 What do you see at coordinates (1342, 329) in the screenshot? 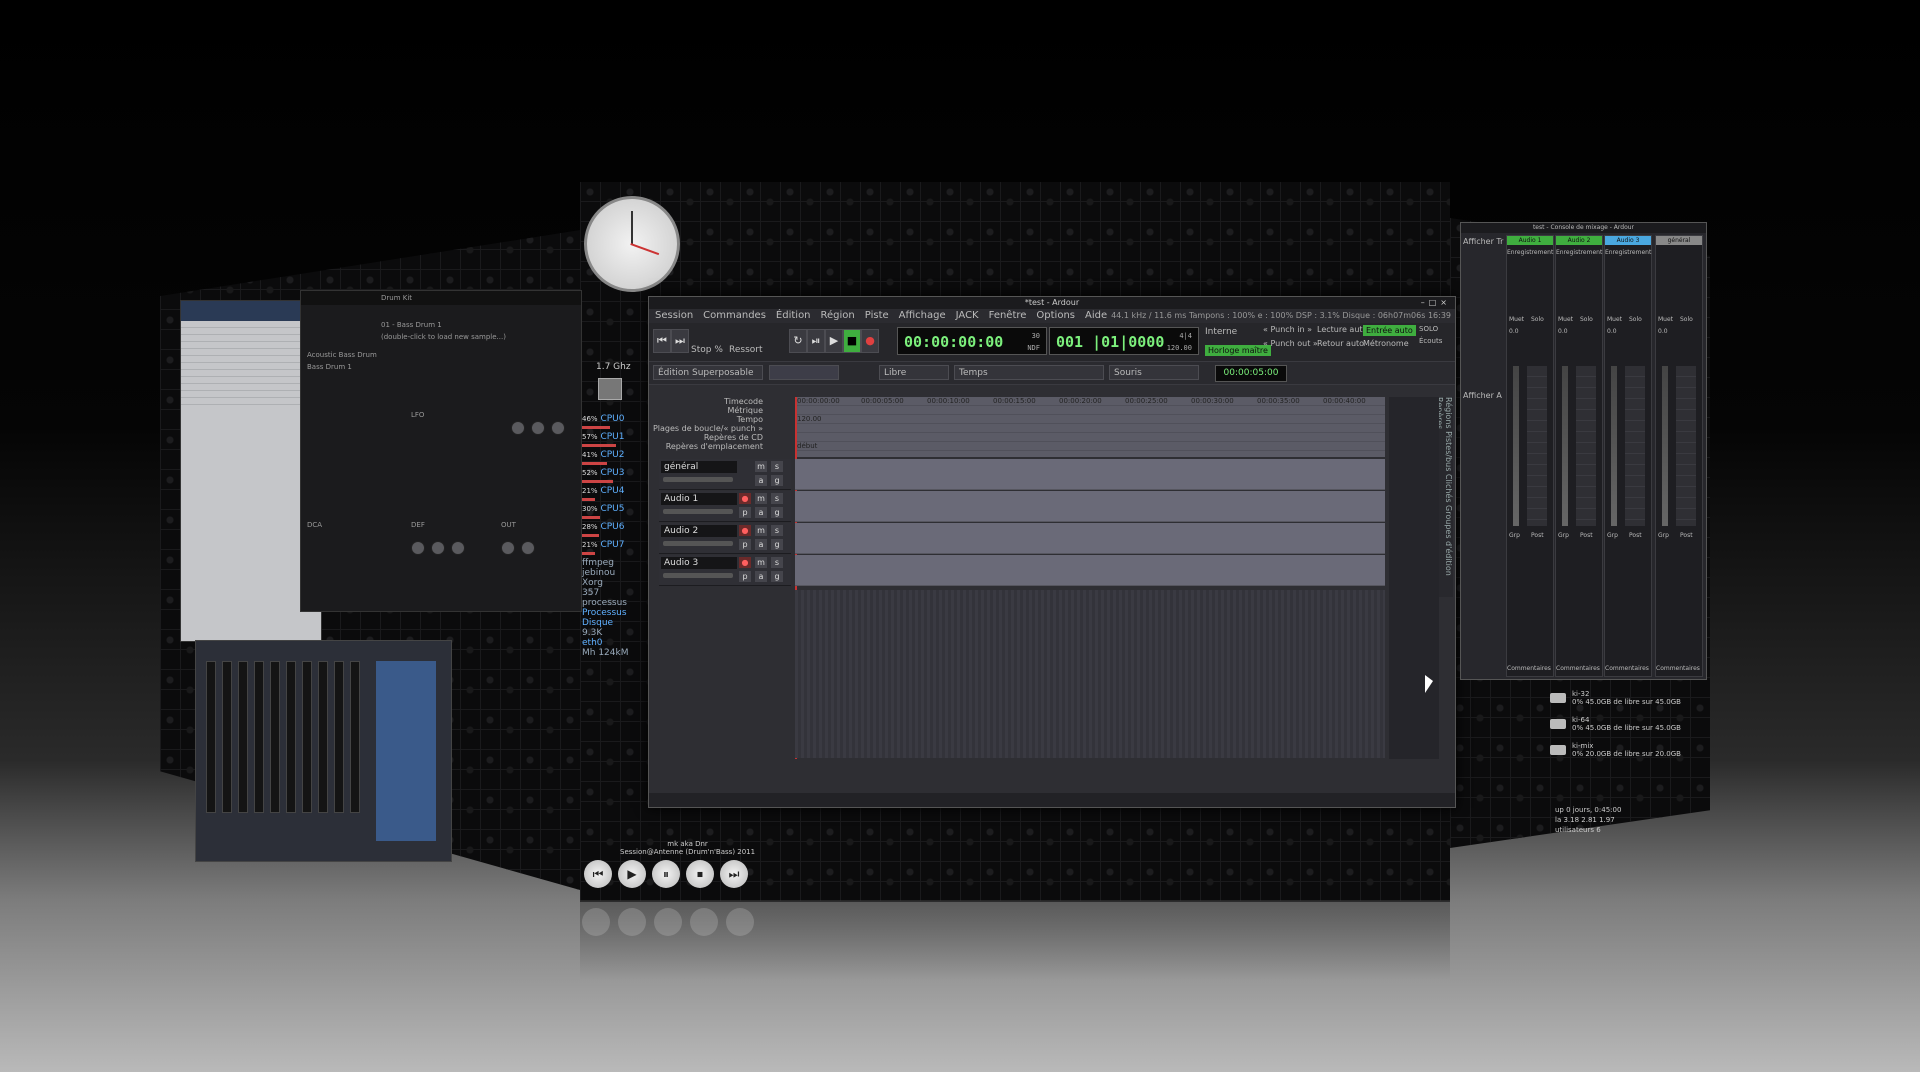
I see `auto-play-button: Lecture auto` at bounding box center [1342, 329].